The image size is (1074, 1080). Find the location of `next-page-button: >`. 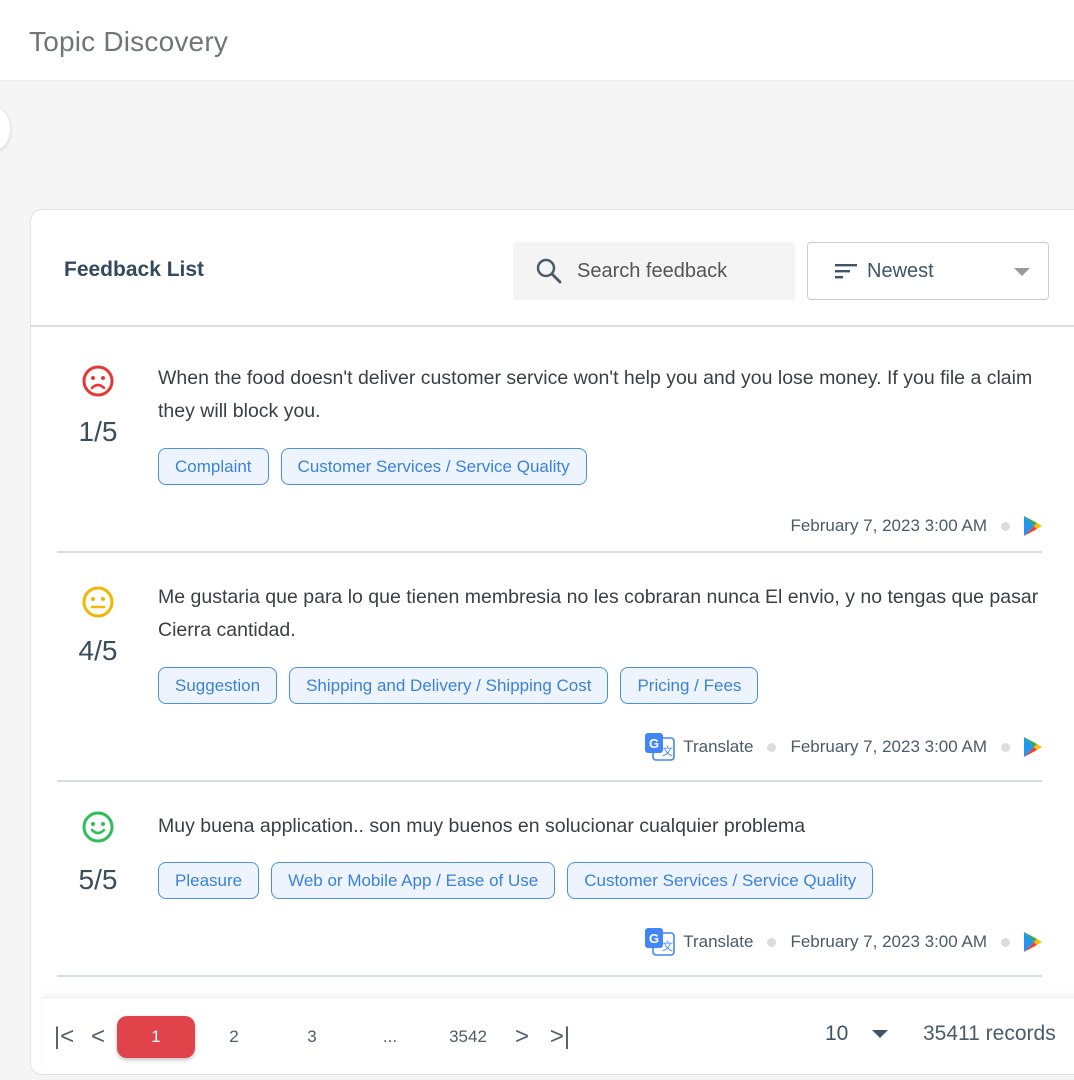

next-page-button: > is located at coordinates (522, 1037).